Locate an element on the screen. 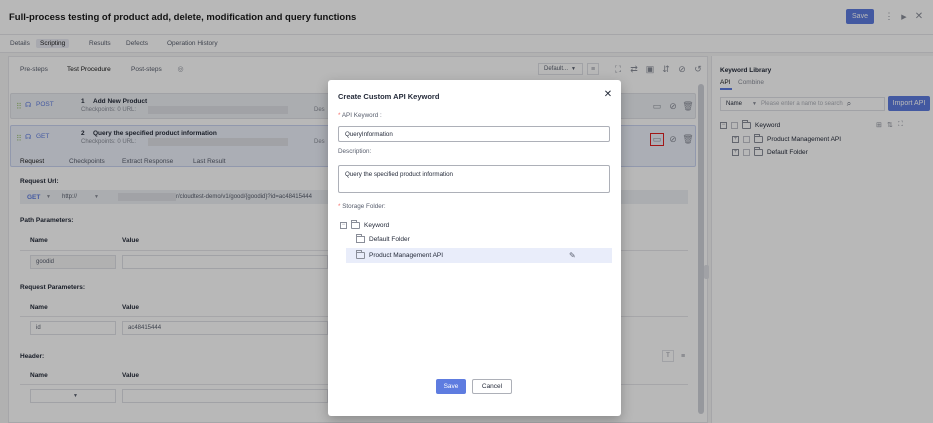 Image resolution: width=933 pixels, height=423 pixels. api-keyword-input: QueryInformation is located at coordinates (474, 134).